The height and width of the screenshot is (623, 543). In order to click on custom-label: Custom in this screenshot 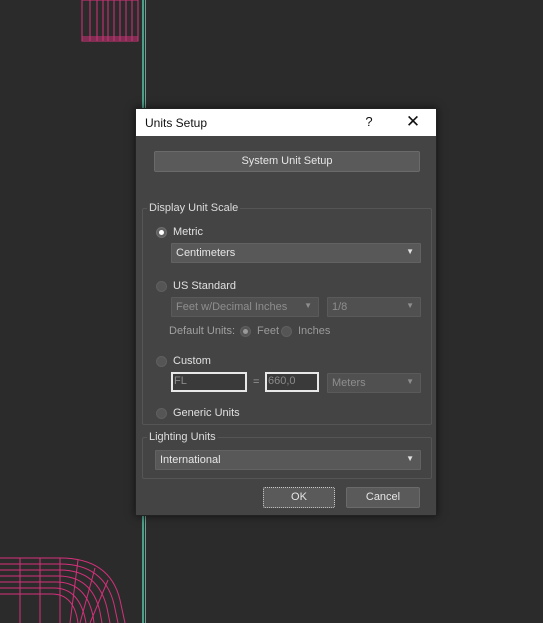, I will do `click(192, 361)`.